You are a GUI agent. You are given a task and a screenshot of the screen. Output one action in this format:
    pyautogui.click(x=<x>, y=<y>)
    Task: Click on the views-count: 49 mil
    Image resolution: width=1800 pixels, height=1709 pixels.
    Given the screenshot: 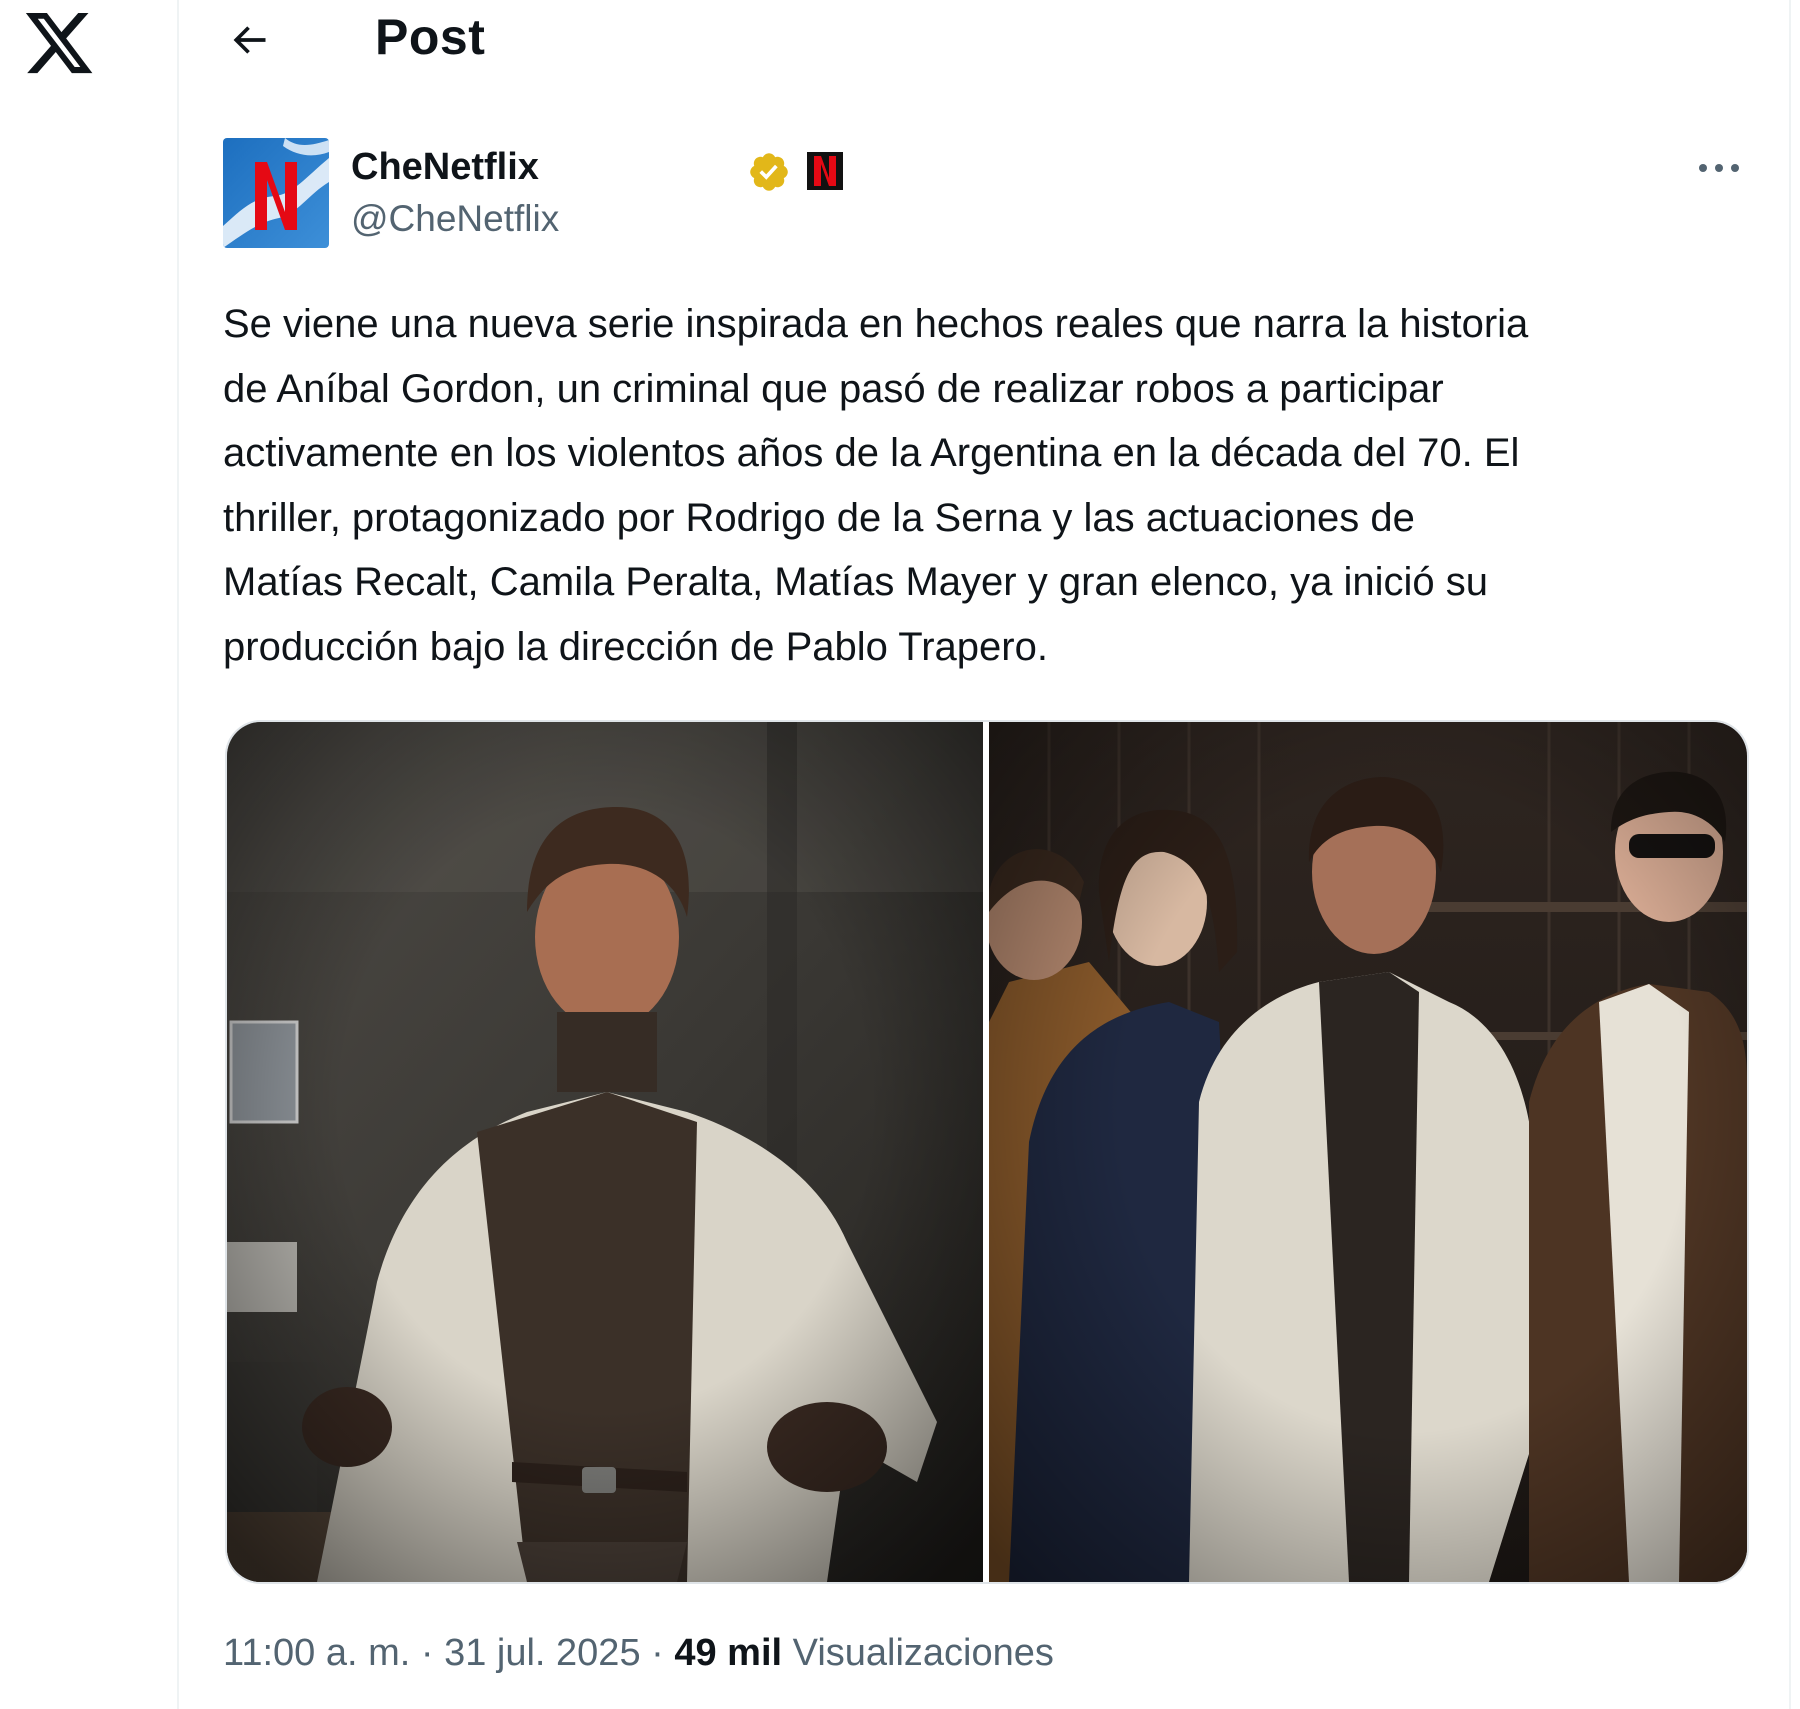 What is the action you would take?
    pyautogui.click(x=728, y=1653)
    